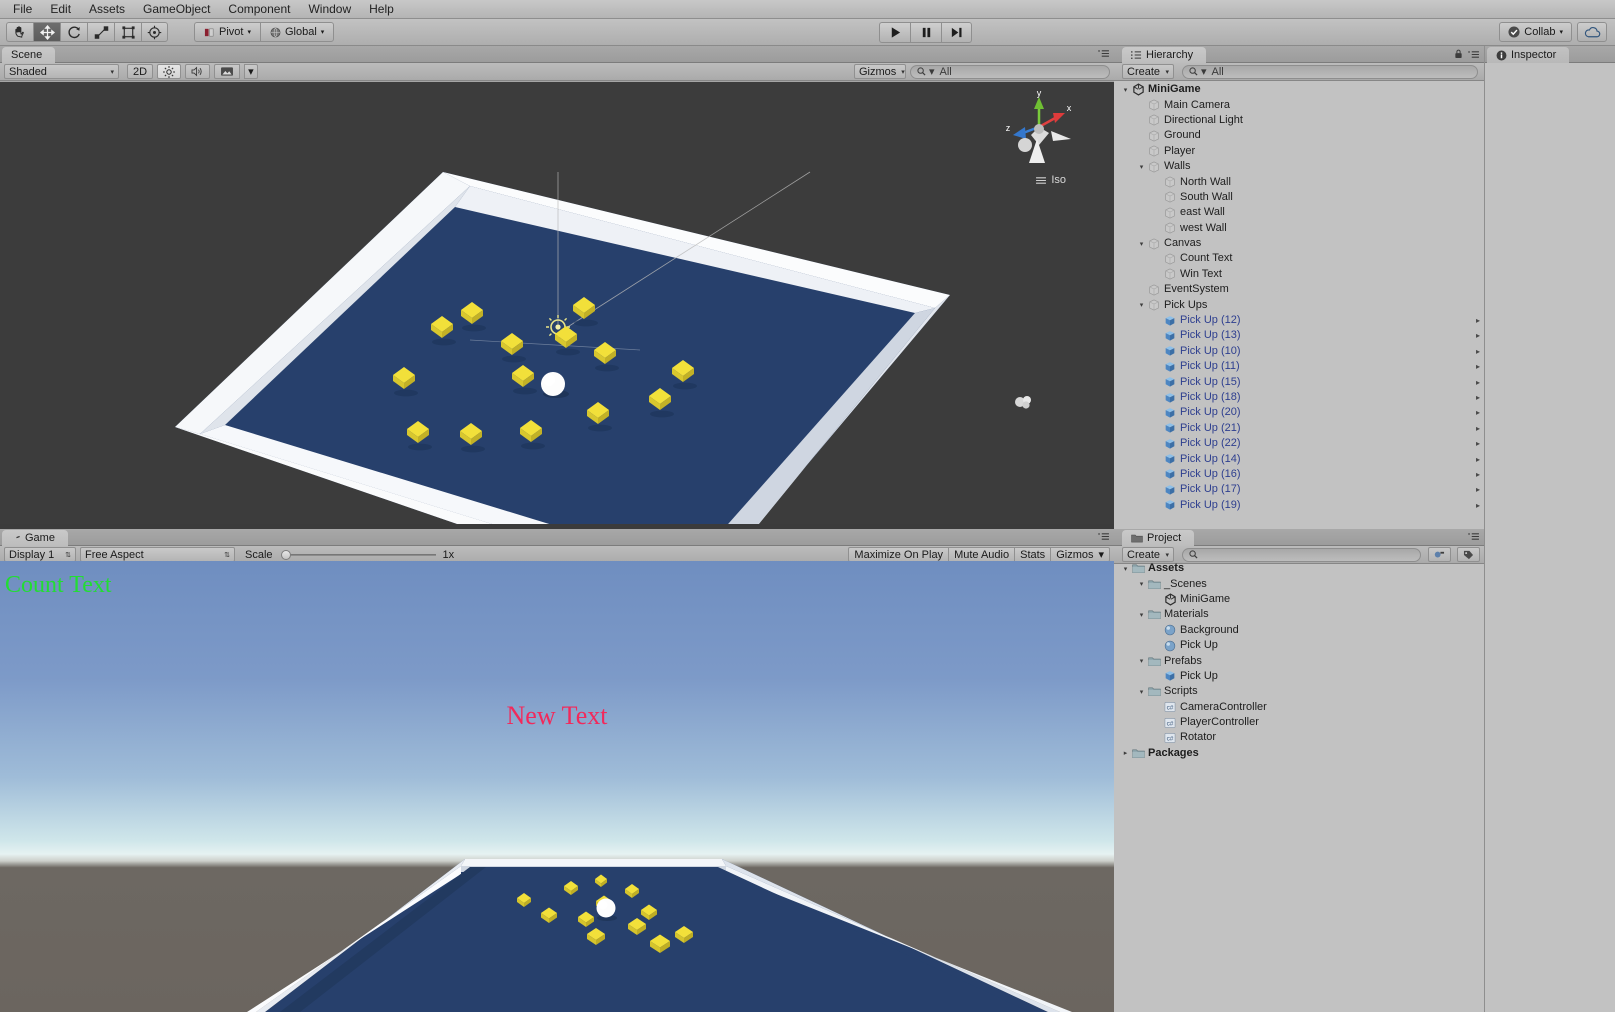 The width and height of the screenshot is (1615, 1012). I want to click on tree-row: MiniGame, so click(1299, 599).